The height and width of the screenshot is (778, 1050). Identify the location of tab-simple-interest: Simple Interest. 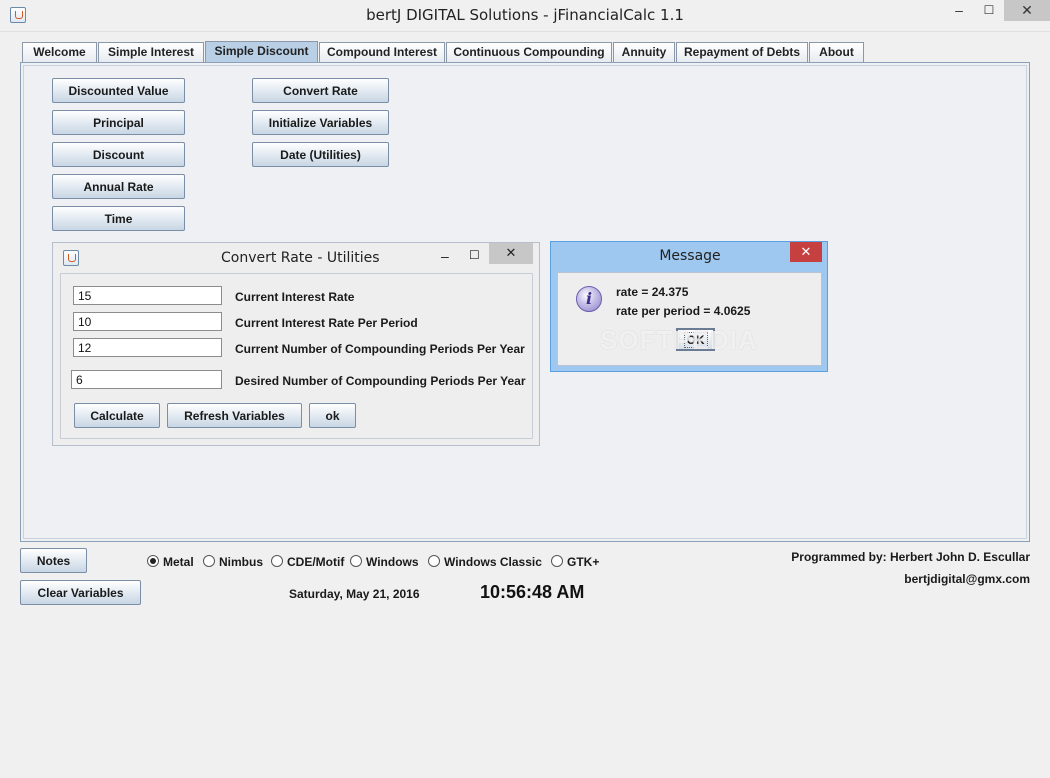
(151, 52).